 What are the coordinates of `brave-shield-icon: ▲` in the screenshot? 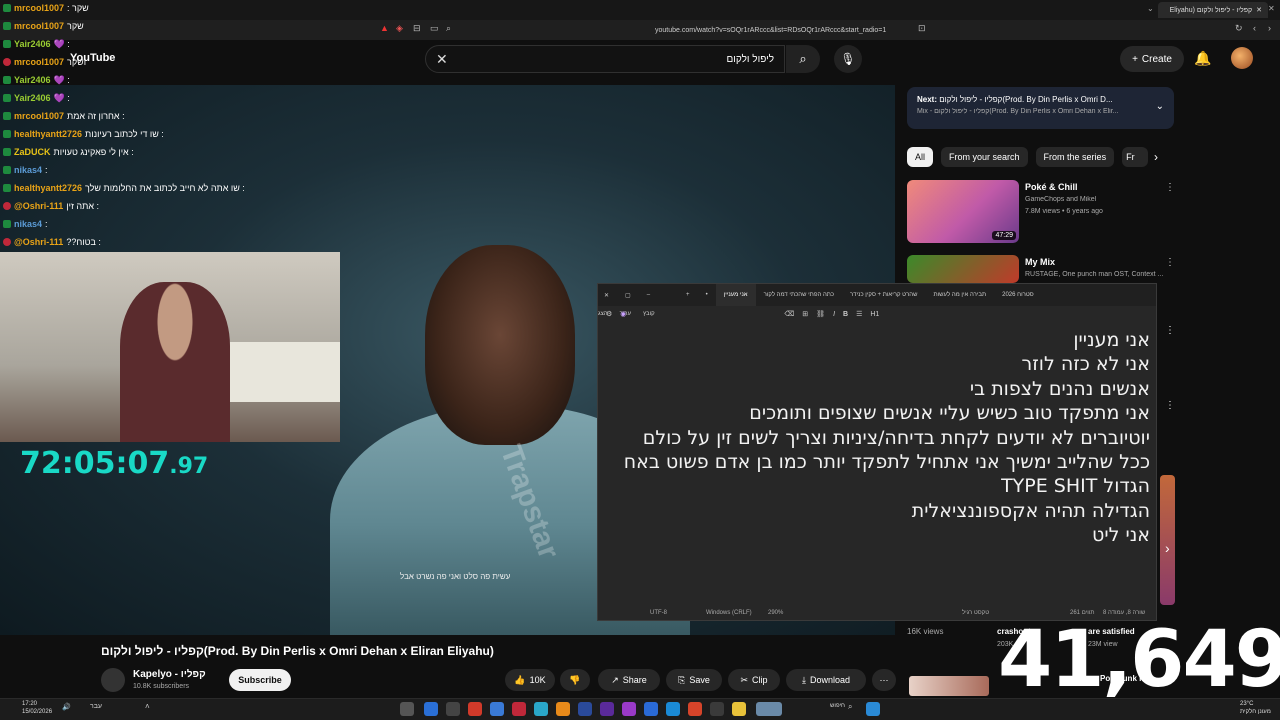 It's located at (384, 28).